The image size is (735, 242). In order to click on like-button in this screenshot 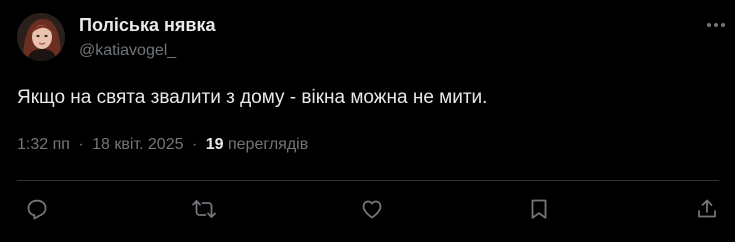, I will do `click(372, 209)`.